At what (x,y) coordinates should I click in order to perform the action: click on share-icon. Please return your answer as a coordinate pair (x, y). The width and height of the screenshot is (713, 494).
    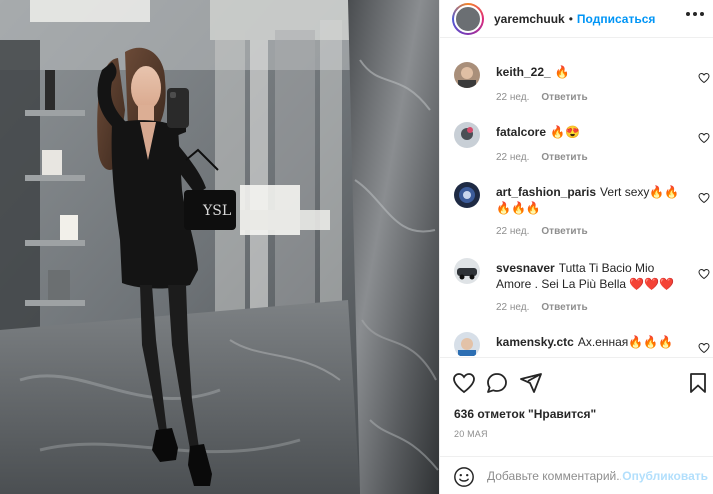
    Looking at the image, I should click on (531, 383).